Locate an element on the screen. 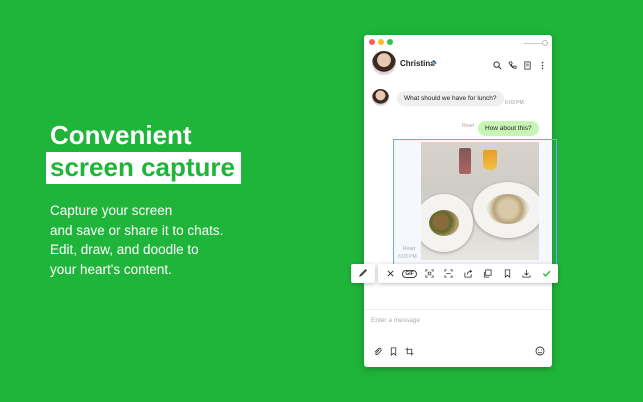 This screenshot has height=402, width=643. message-input: Enter a message is located at coordinates (395, 320).